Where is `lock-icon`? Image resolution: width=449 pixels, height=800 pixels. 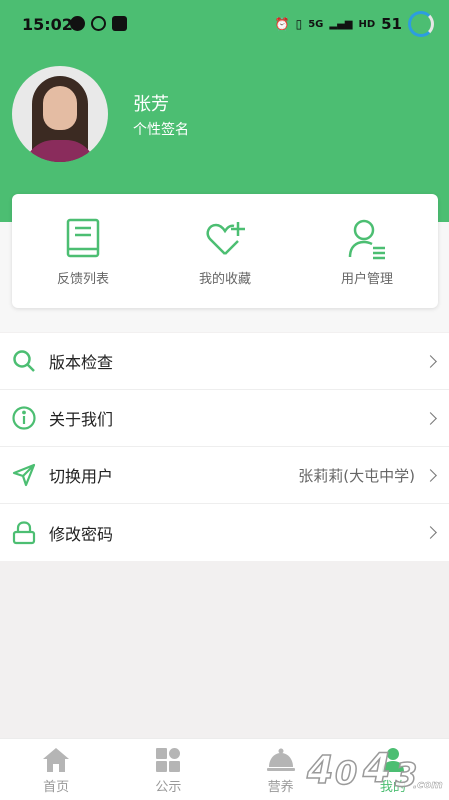 lock-icon is located at coordinates (24, 532).